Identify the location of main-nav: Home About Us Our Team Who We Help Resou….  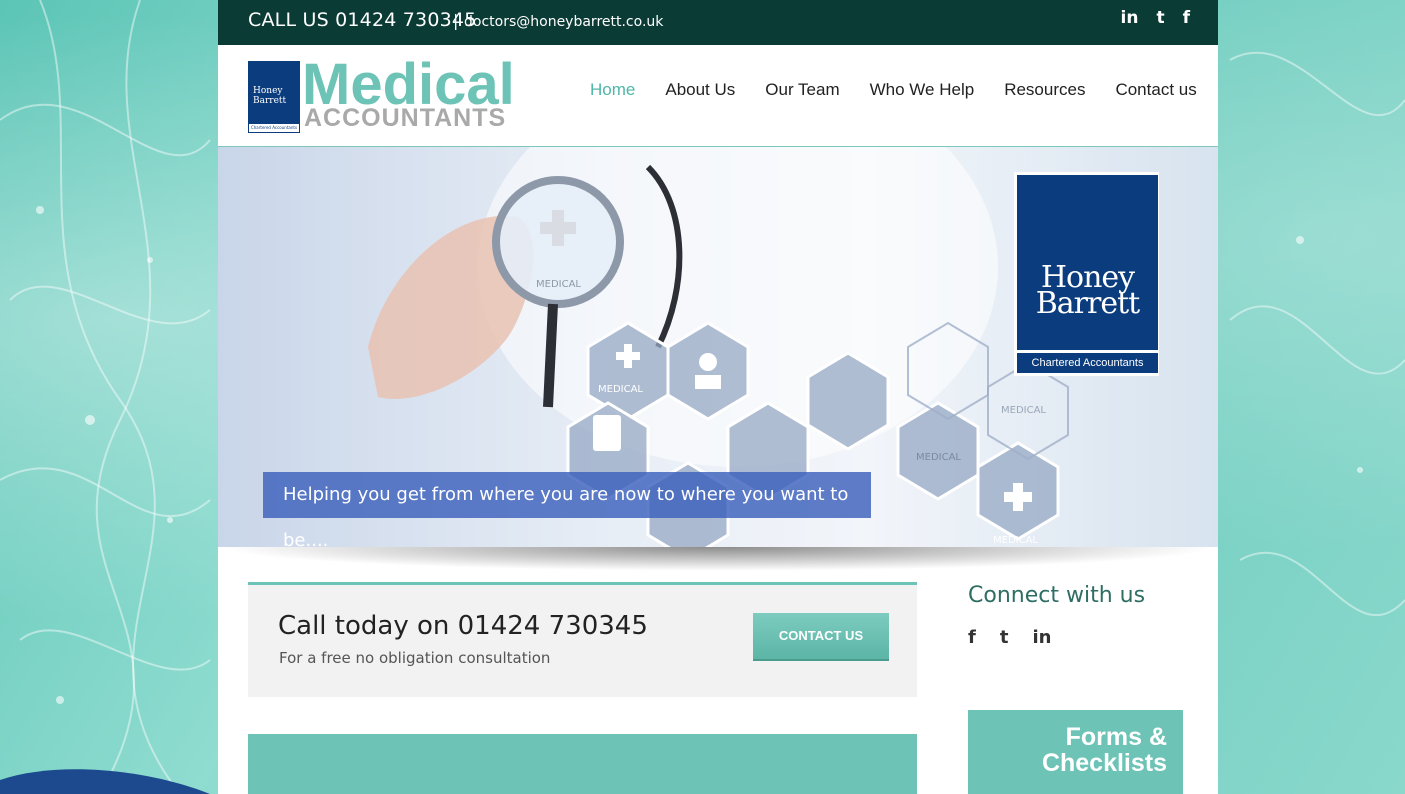
(893, 90).